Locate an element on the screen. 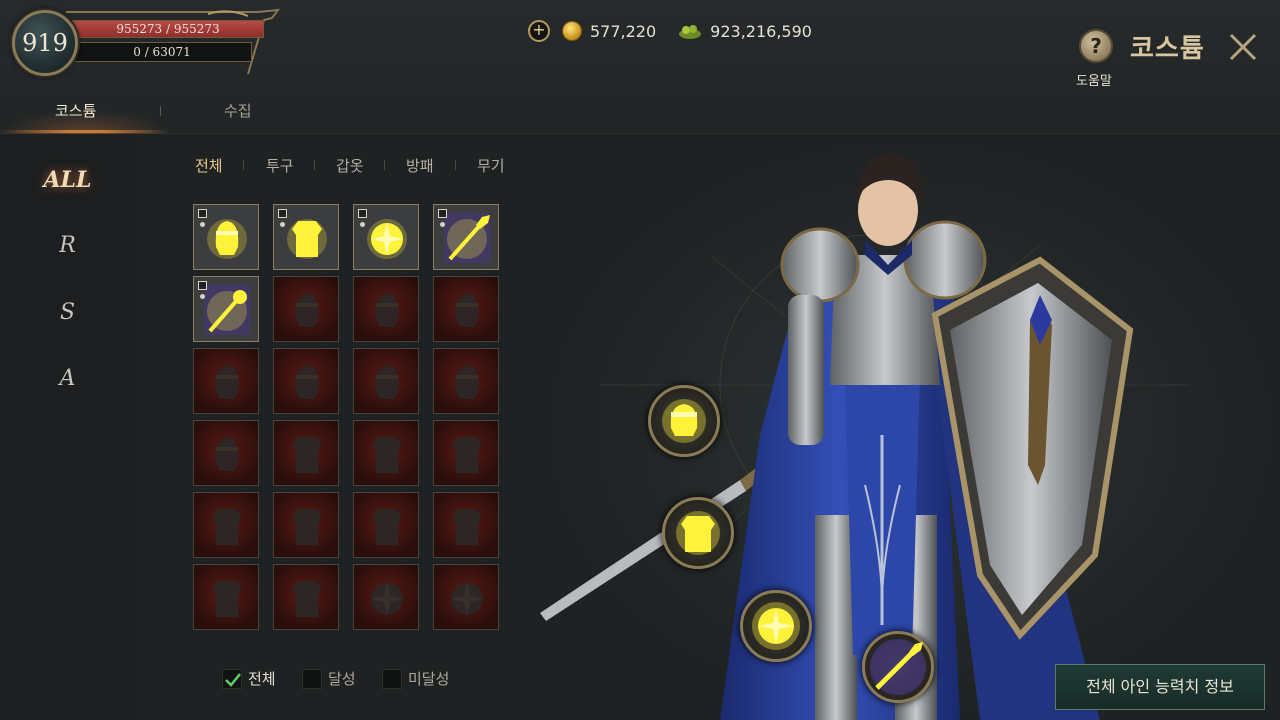 The height and width of the screenshot is (720, 1280). help-button: ? is located at coordinates (1096, 46).